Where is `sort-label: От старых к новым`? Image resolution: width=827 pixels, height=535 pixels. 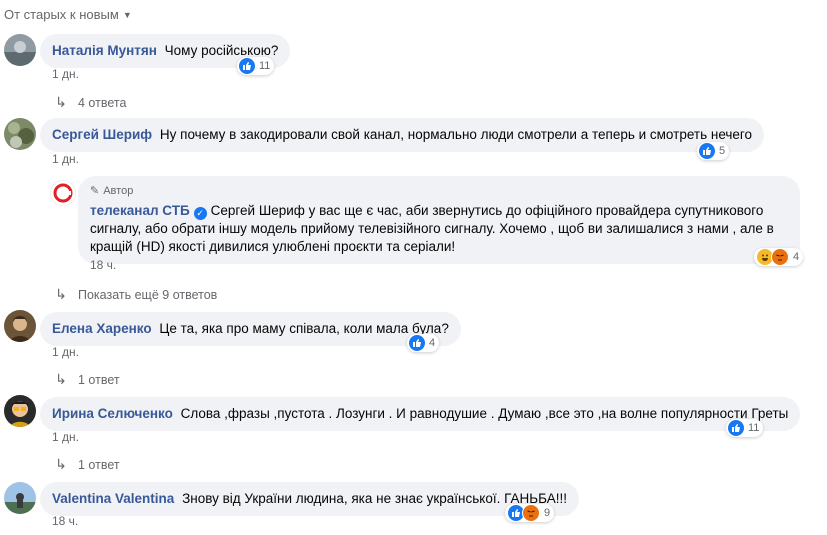 sort-label: От старых к новым is located at coordinates (61, 14).